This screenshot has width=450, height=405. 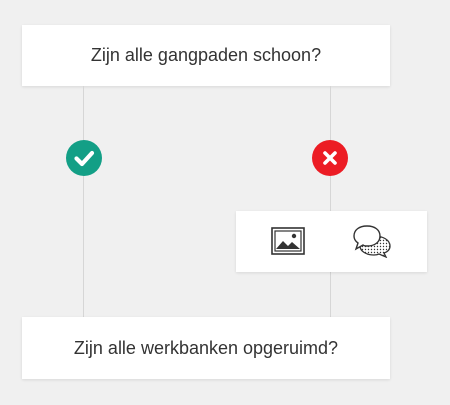 I want to click on x-icon, so click(x=330, y=158).